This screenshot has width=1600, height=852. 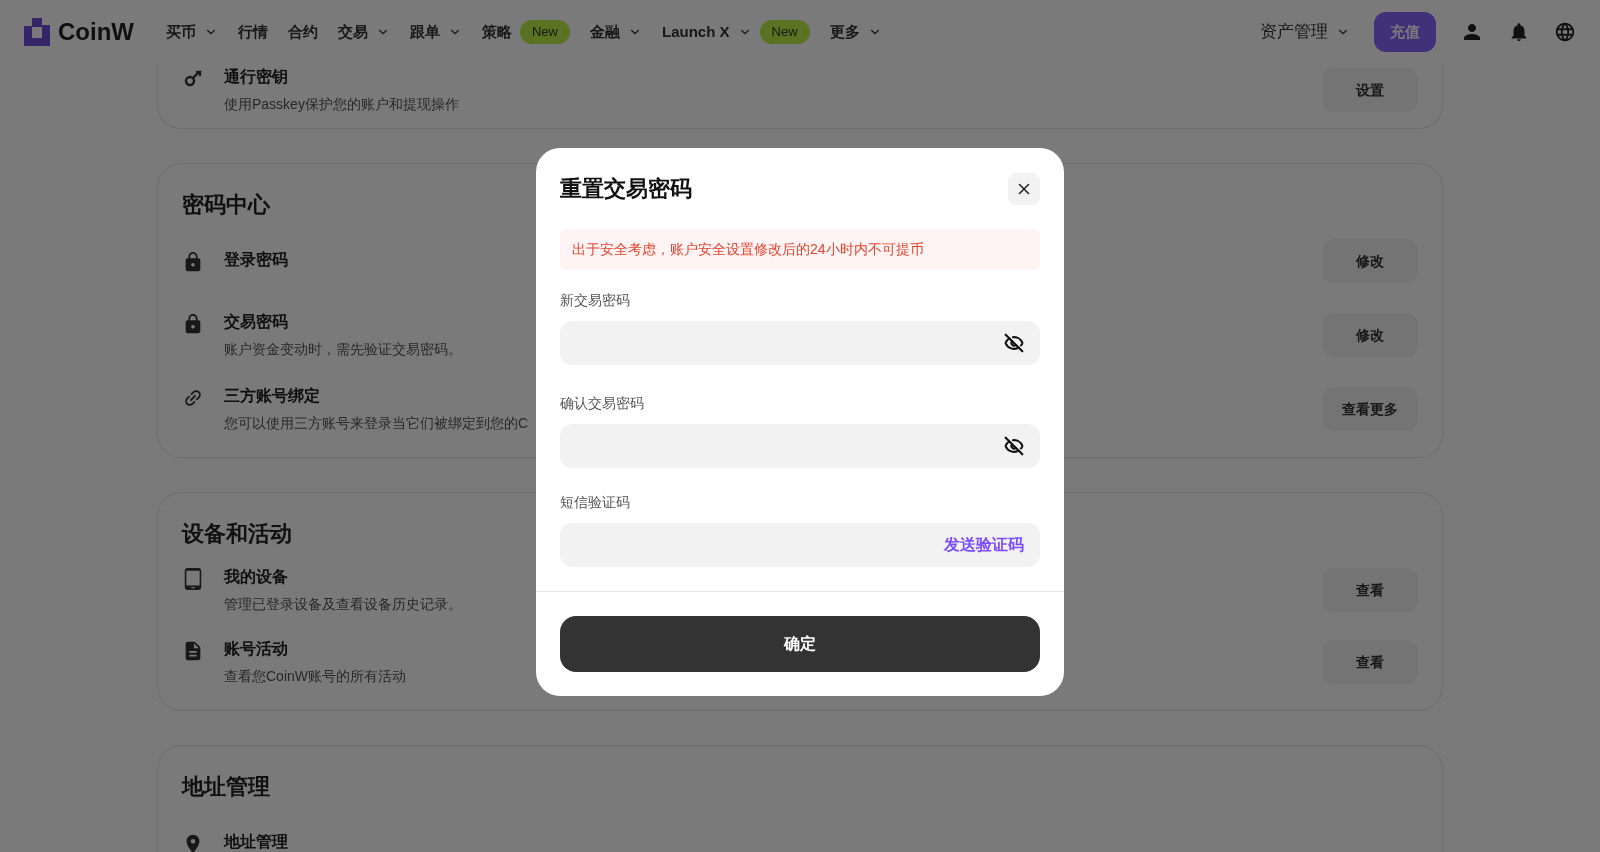 I want to click on field-label: 新交易密码, so click(x=595, y=300).